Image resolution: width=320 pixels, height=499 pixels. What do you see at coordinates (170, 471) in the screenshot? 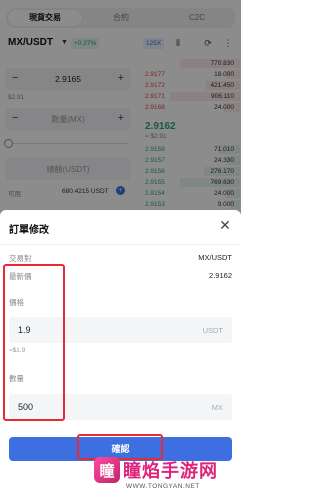
I see `watermark-text: 瞳焰手游网` at bounding box center [170, 471].